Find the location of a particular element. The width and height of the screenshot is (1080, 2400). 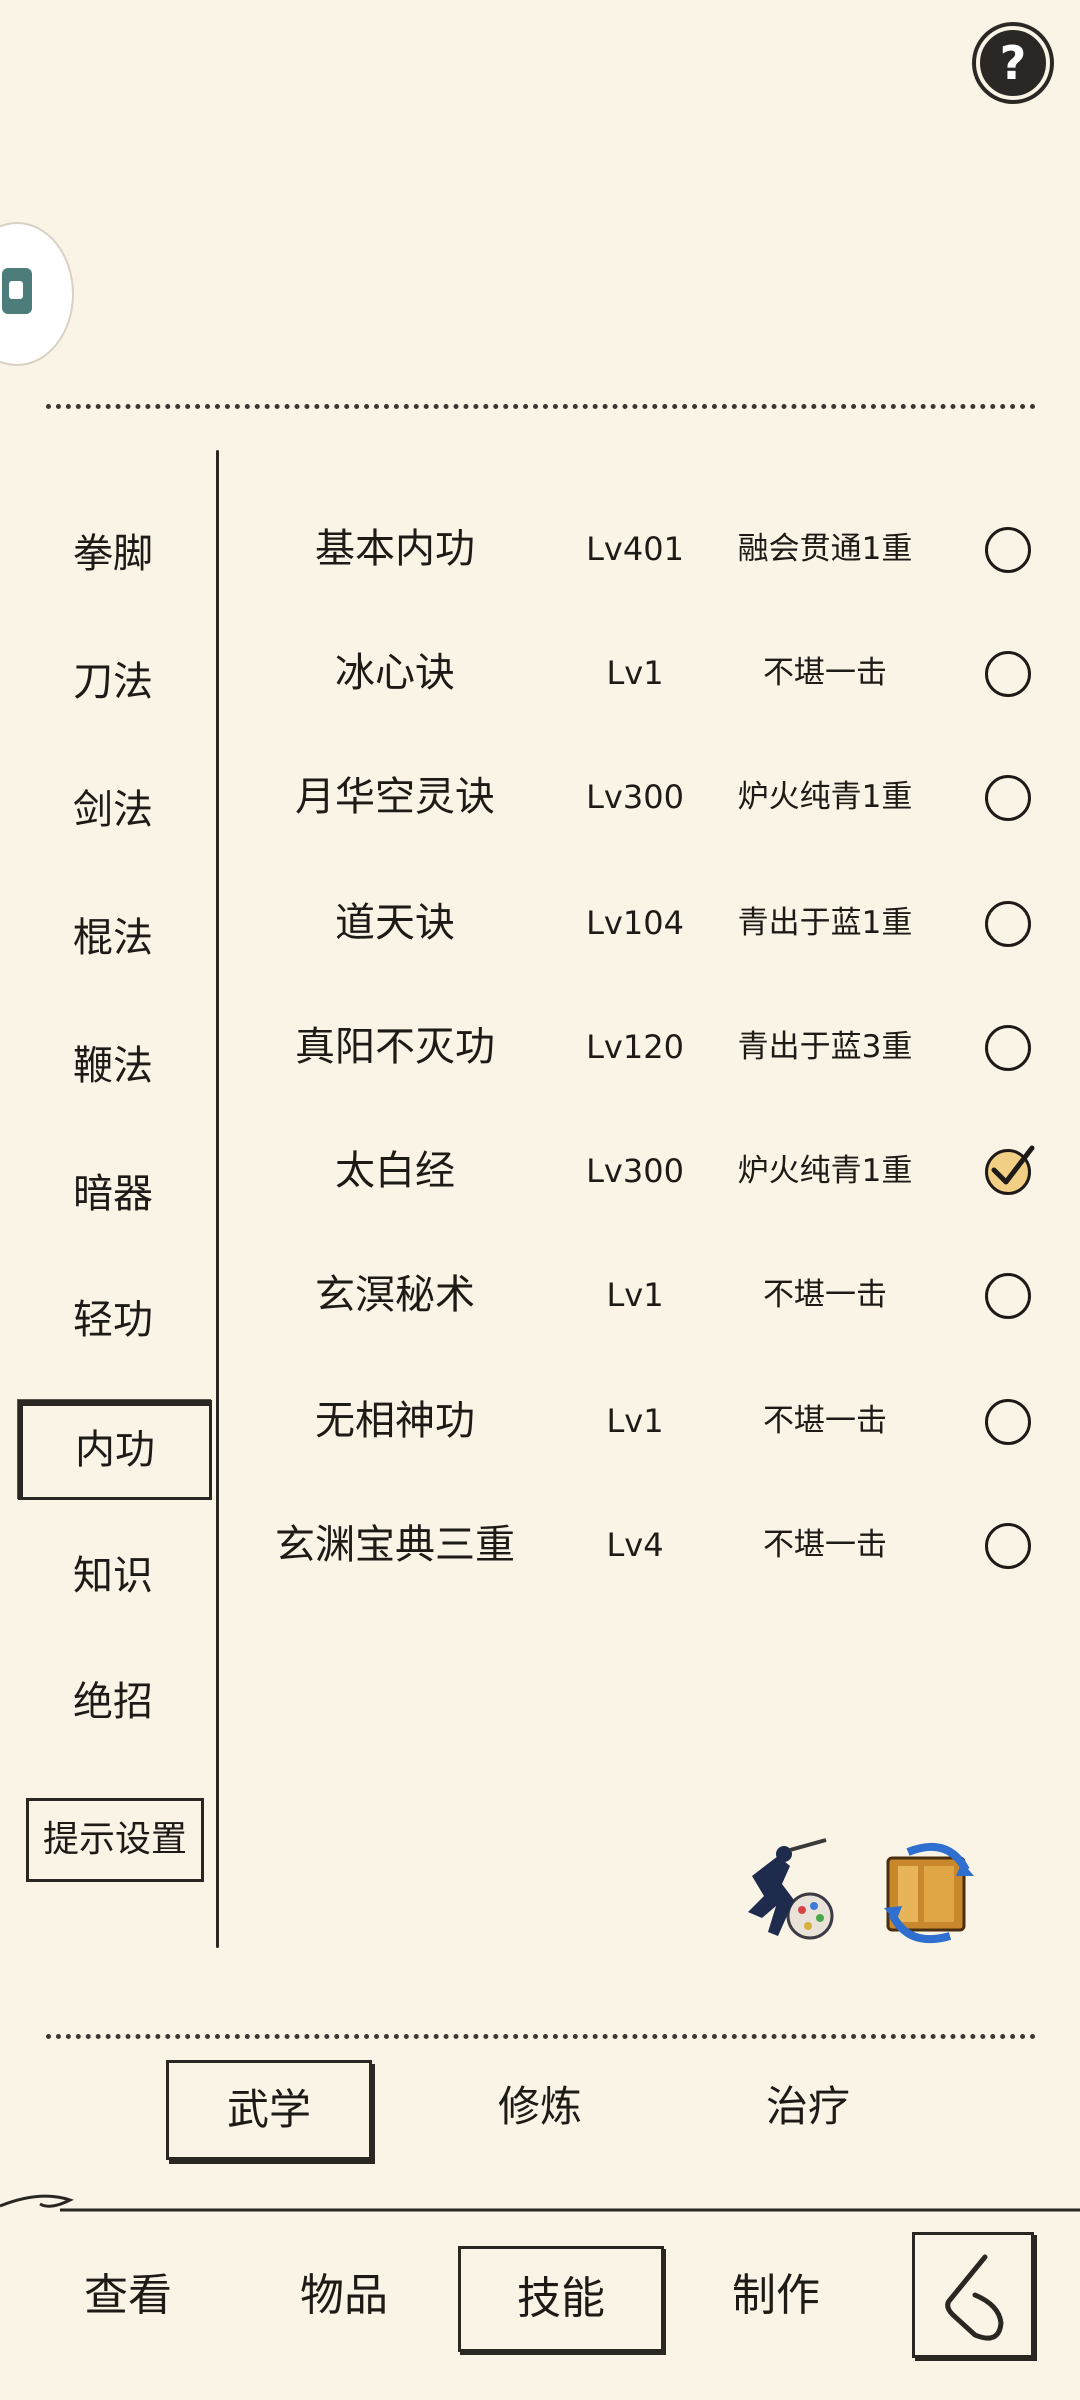

nav-chakan: 查看 is located at coordinates (128, 2296).